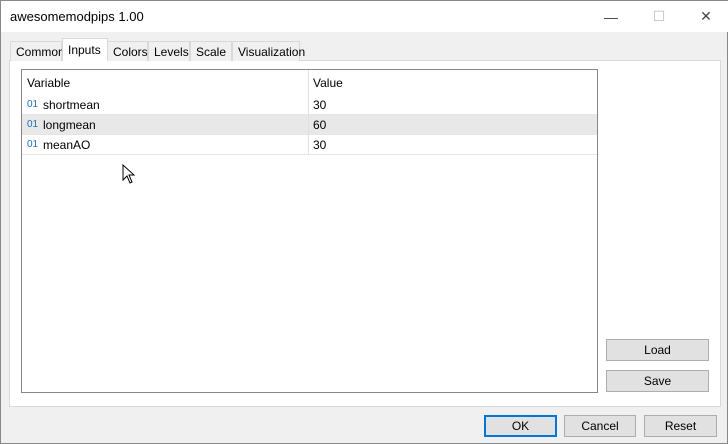 The height and width of the screenshot is (444, 728). Describe the element at coordinates (268, 51) in the screenshot. I see `tab-visualization: Visualization` at that location.